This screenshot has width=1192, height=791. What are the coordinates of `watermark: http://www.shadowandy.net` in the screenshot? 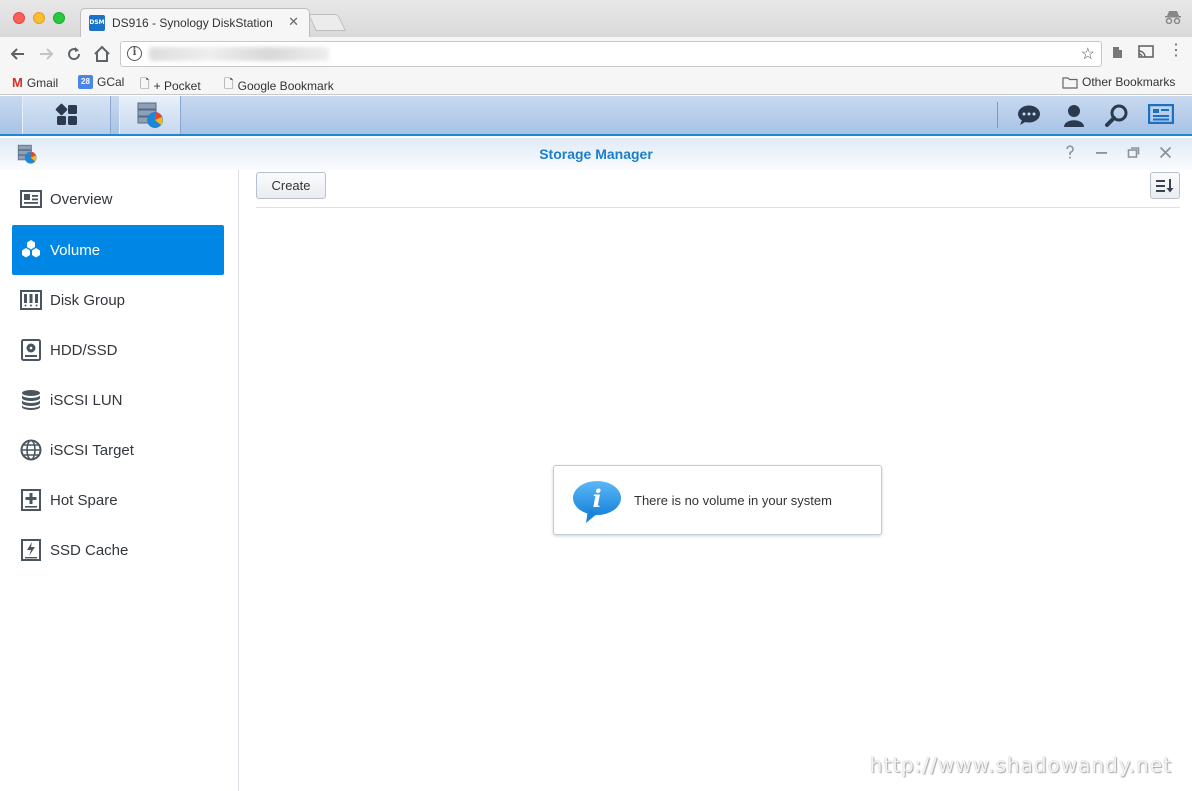 It's located at (1020, 765).